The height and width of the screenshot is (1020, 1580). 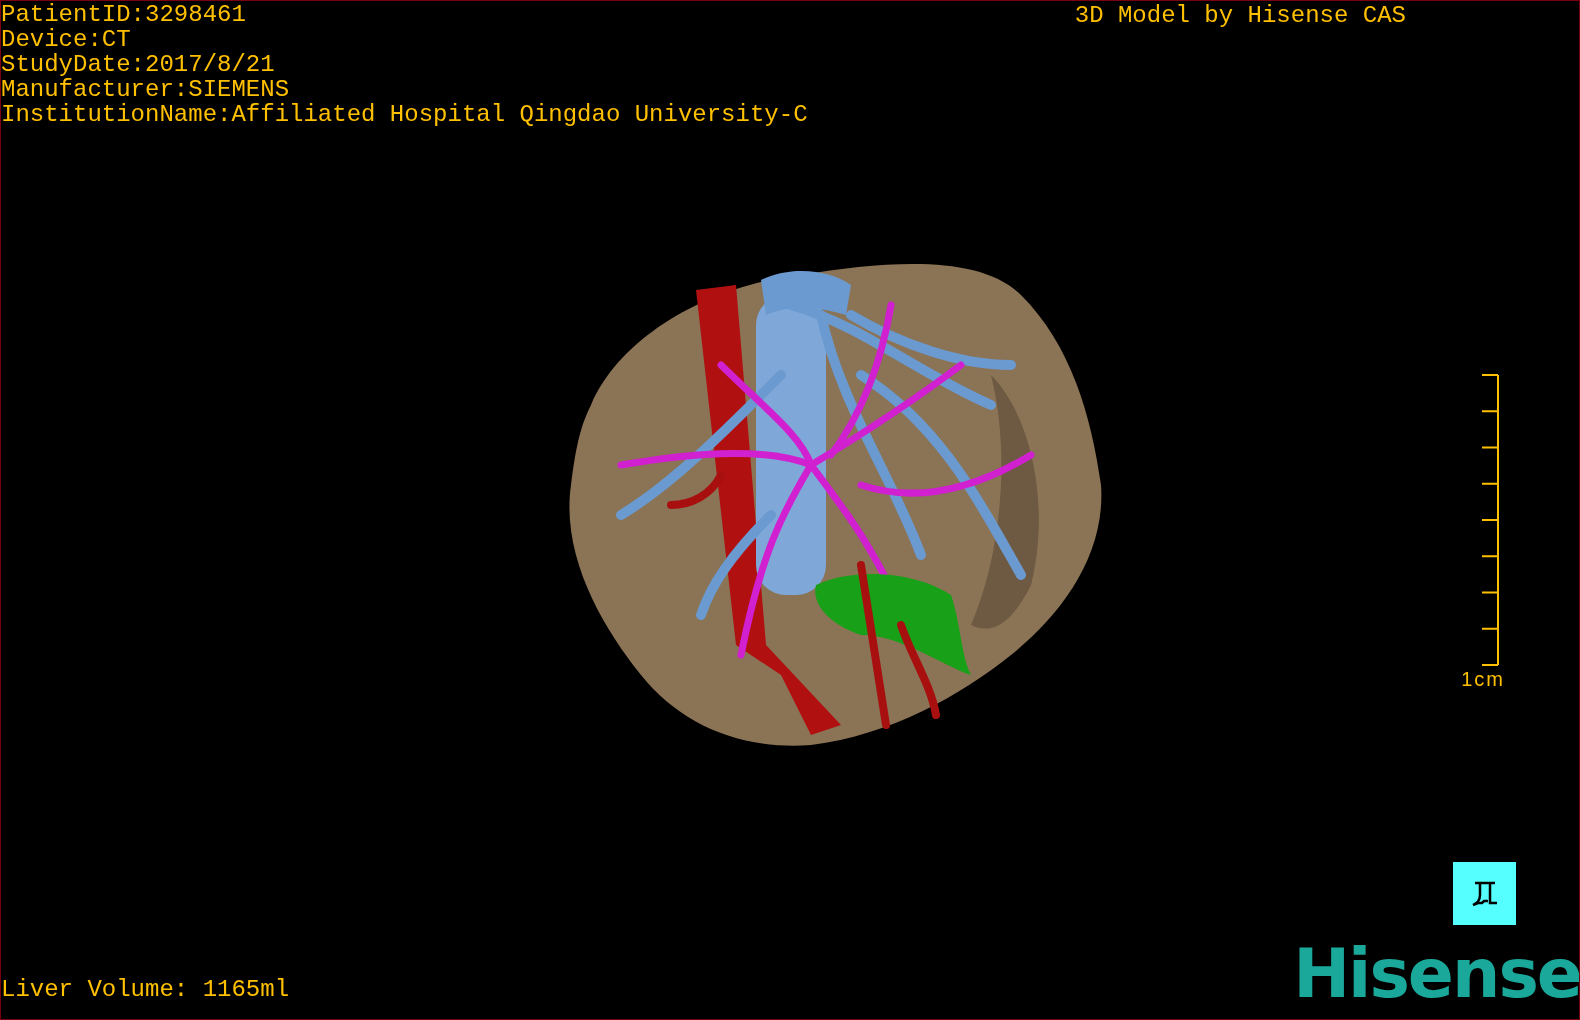 What do you see at coordinates (1240, 16) in the screenshot?
I see `app-title: 3D Model by Hisense CAS` at bounding box center [1240, 16].